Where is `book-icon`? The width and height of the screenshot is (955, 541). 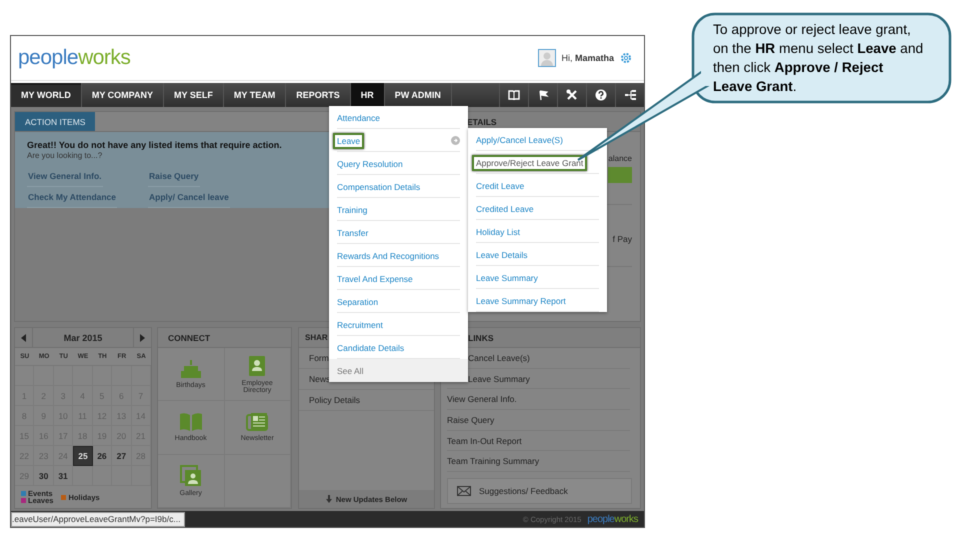 book-icon is located at coordinates (514, 95).